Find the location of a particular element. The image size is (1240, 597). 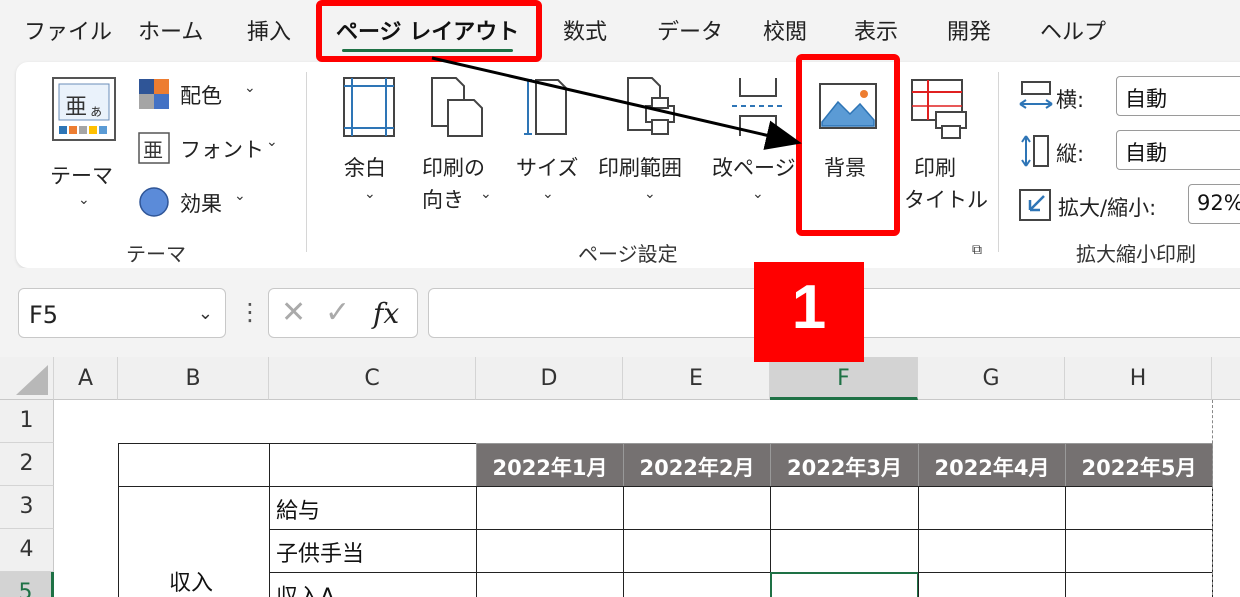

cell-c5: 収入A is located at coordinates (373, 584).